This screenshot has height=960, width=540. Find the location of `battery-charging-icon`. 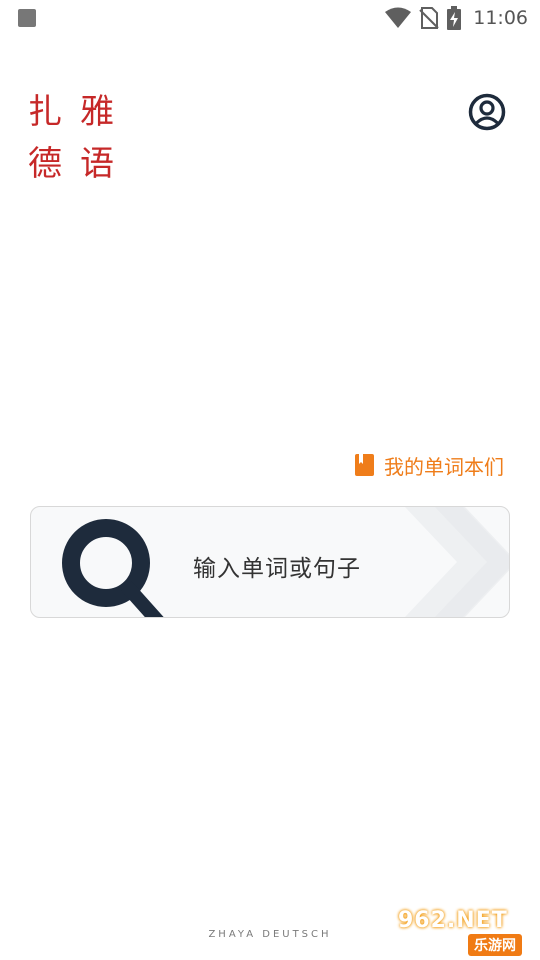

battery-charging-icon is located at coordinates (454, 18).